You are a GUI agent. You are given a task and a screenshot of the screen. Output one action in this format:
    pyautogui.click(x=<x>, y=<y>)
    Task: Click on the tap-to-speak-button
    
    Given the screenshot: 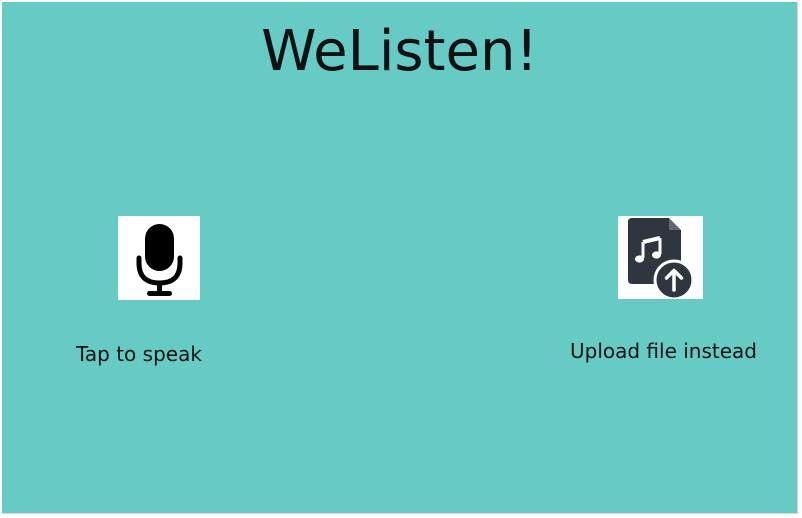 What is the action you would take?
    pyautogui.click(x=159, y=258)
    